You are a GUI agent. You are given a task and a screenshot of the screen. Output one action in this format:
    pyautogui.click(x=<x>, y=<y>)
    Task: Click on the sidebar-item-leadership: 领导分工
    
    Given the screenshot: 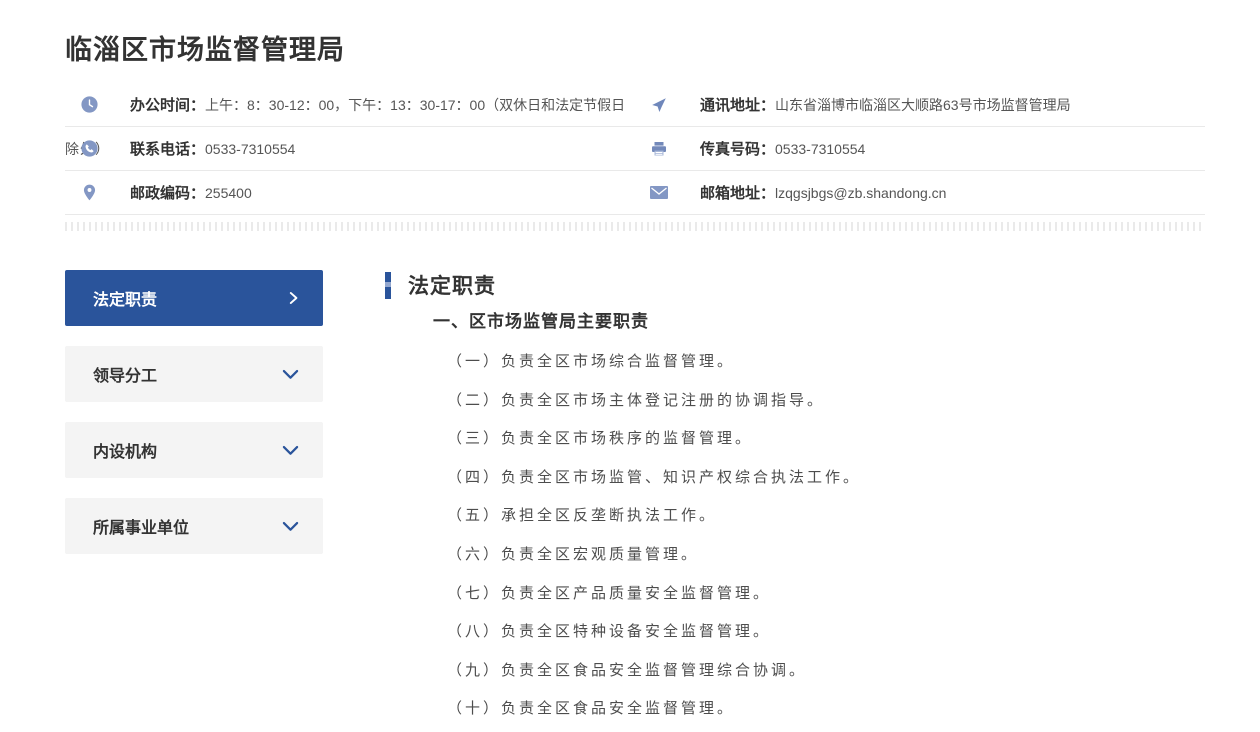 What is the action you would take?
    pyautogui.click(x=194, y=374)
    